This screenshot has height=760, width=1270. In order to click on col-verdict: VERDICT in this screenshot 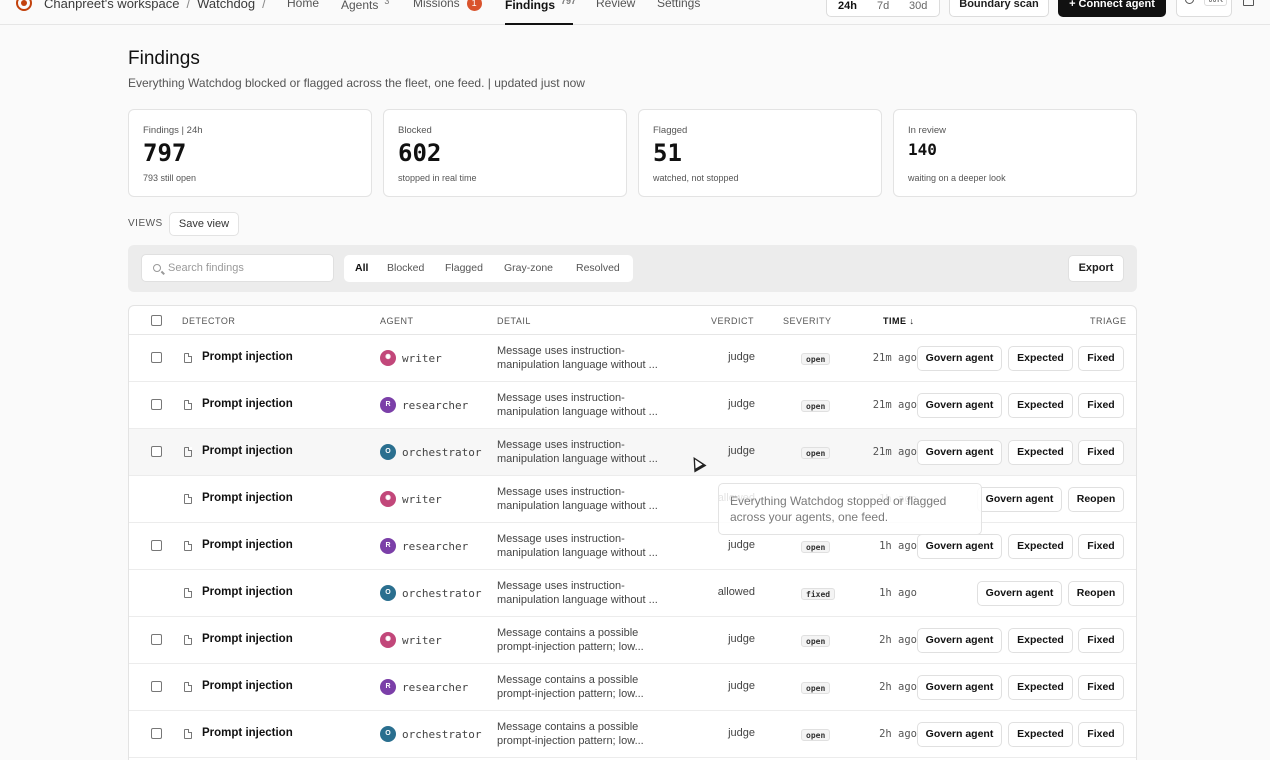, I will do `click(732, 321)`.